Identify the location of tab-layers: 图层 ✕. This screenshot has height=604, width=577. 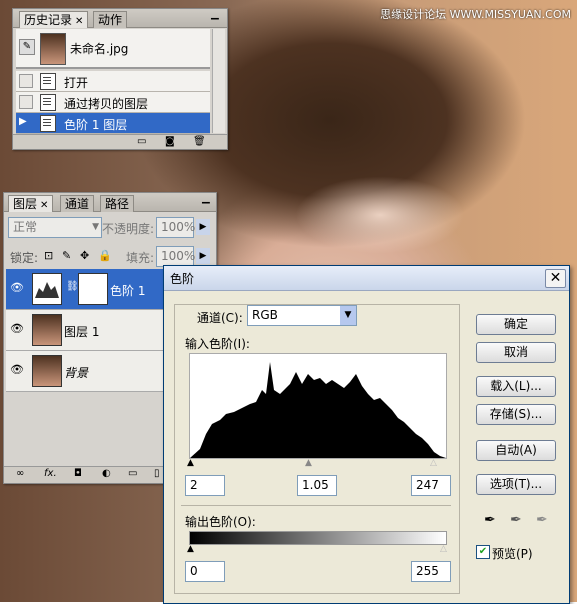
(31, 203).